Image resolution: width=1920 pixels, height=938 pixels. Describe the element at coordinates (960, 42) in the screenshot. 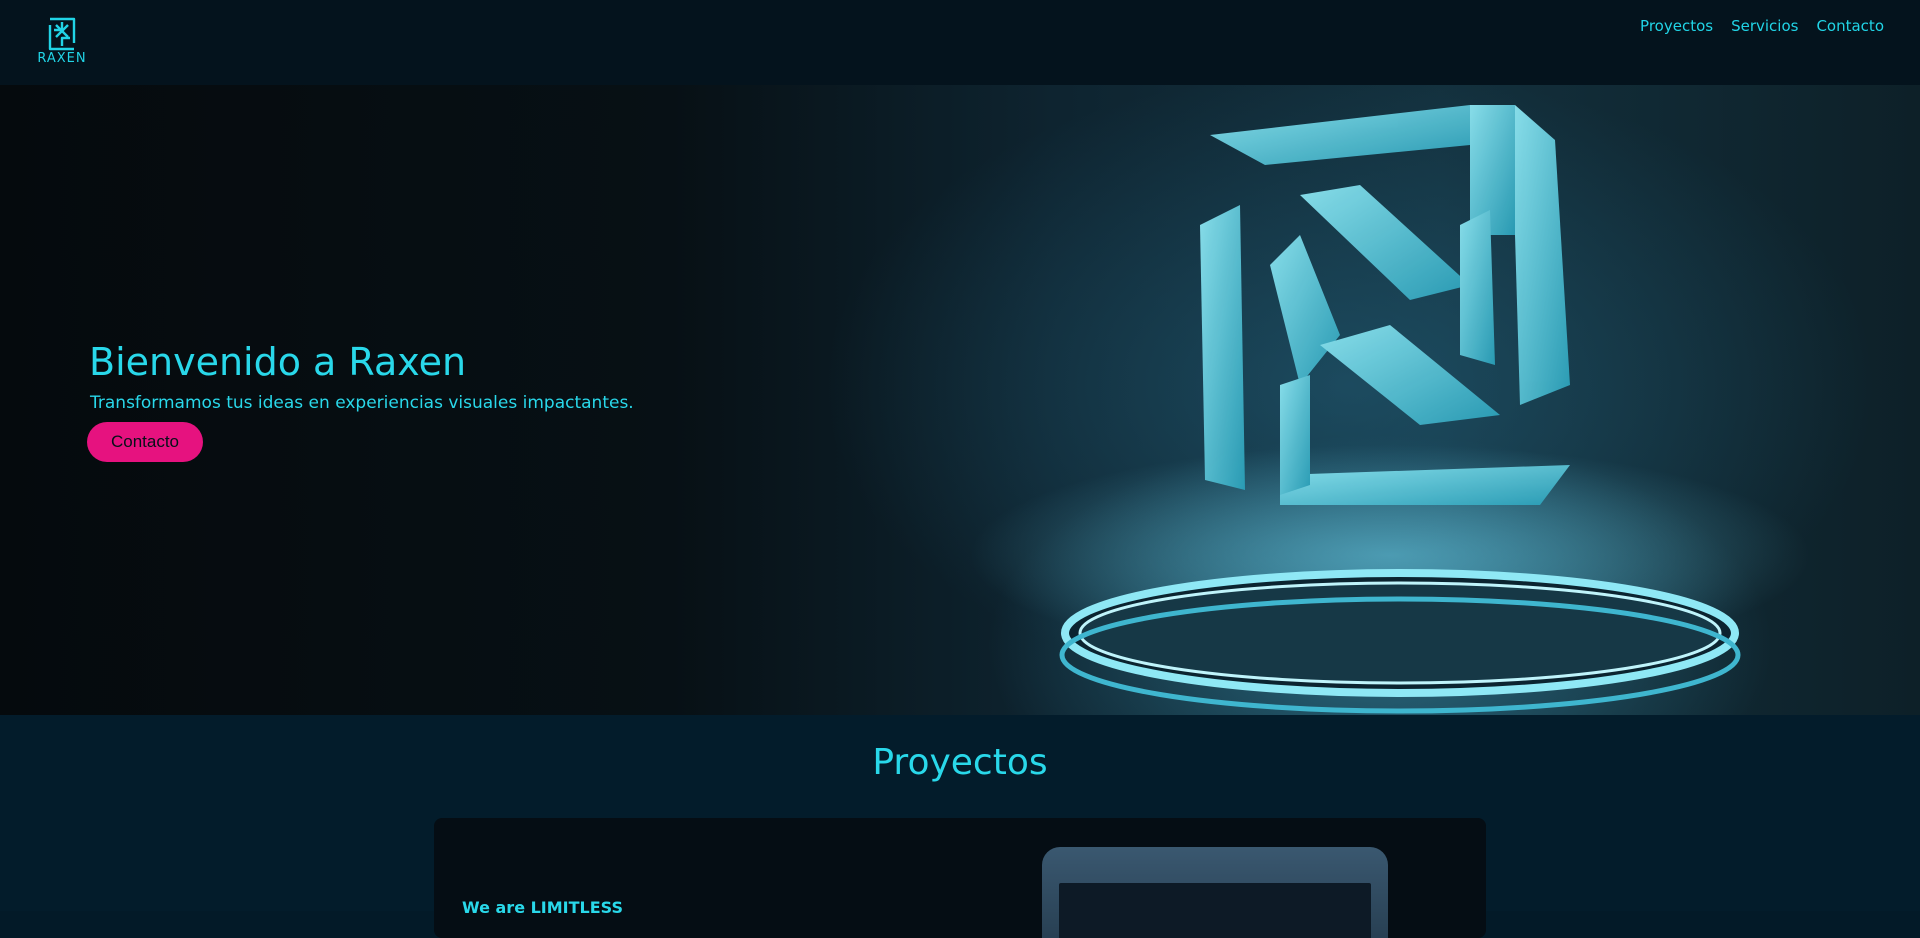

I see `site-header: RAXEN Proyectos Servicios Contacto` at that location.